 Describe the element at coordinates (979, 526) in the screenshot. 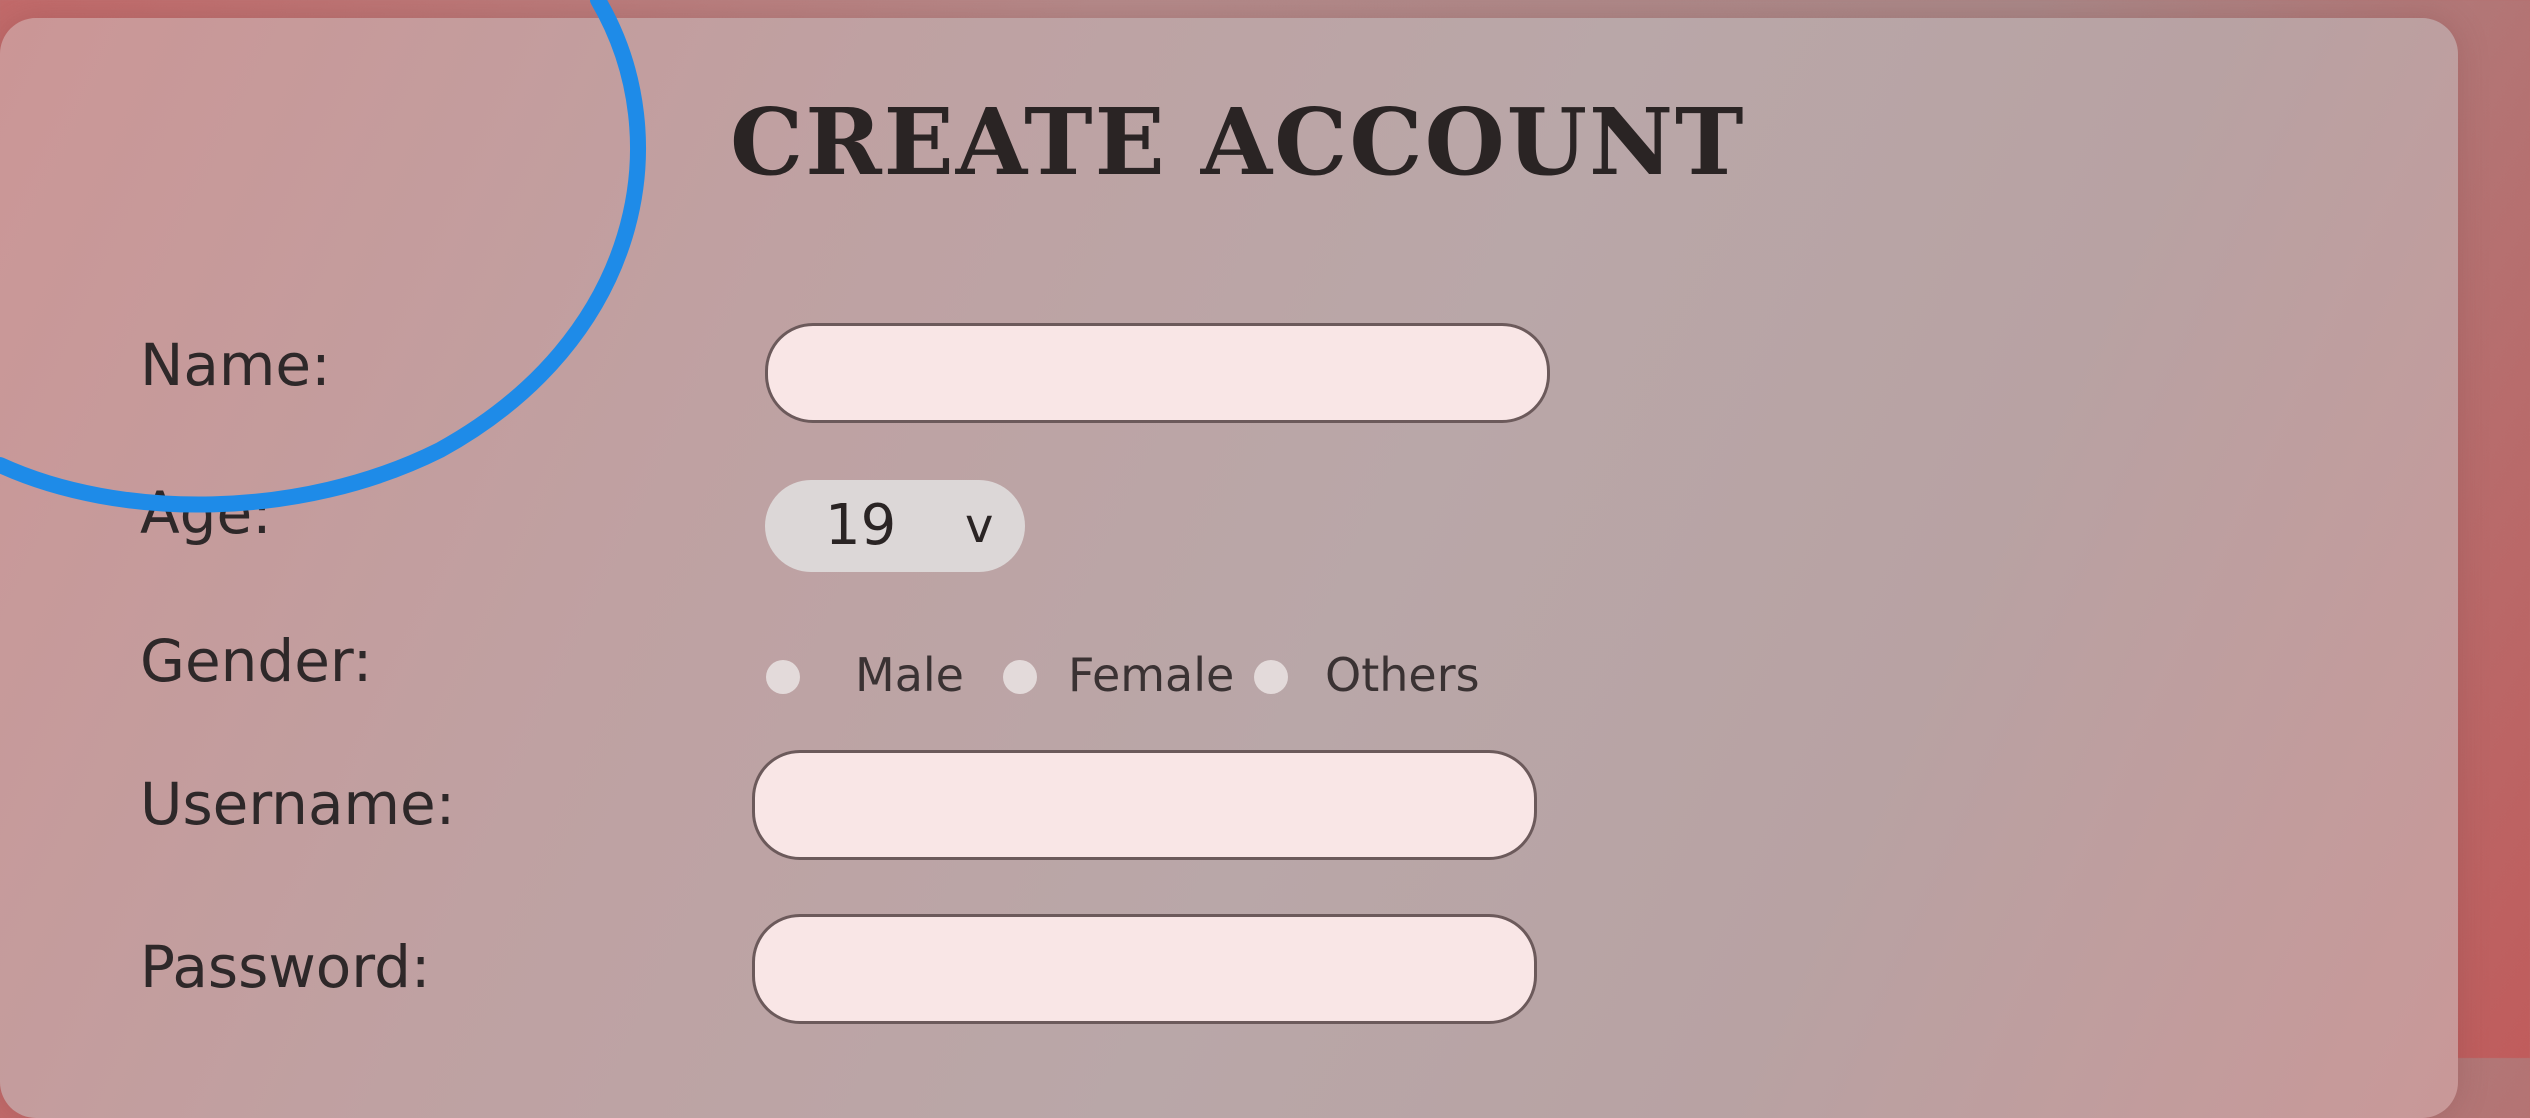

I see `chevron-down-icon: v` at that location.